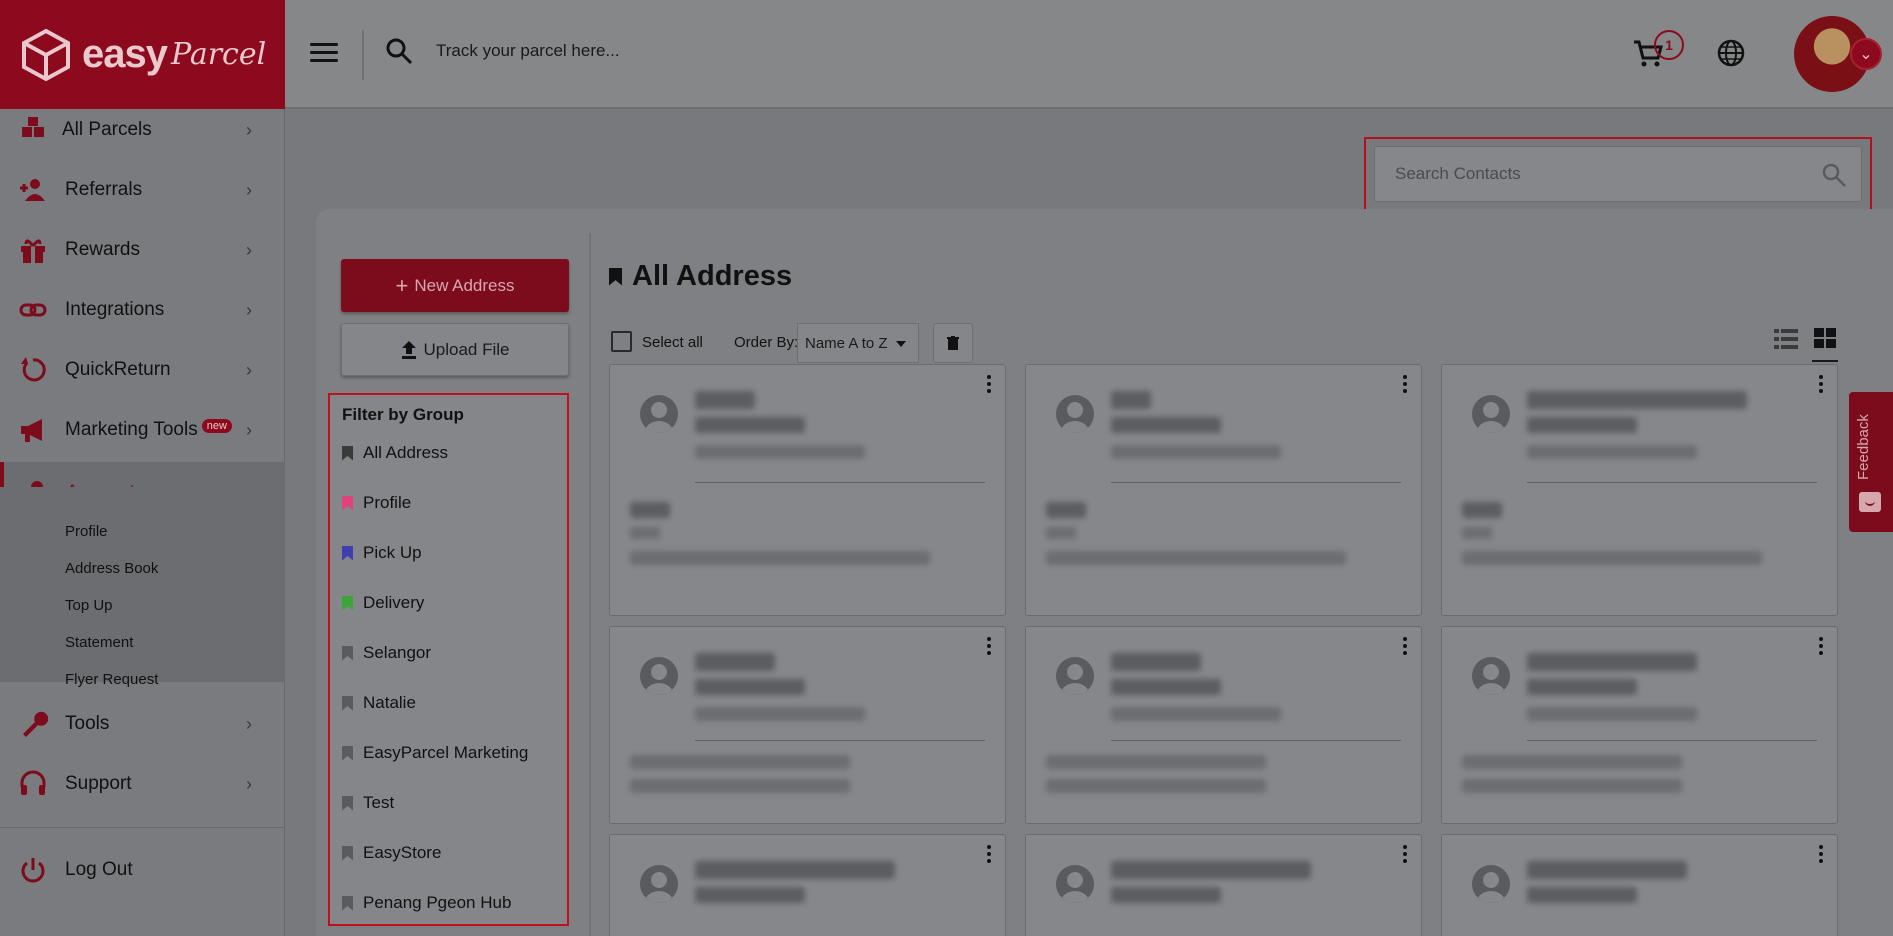  I want to click on submenu-address-book: Address Book, so click(111, 568).